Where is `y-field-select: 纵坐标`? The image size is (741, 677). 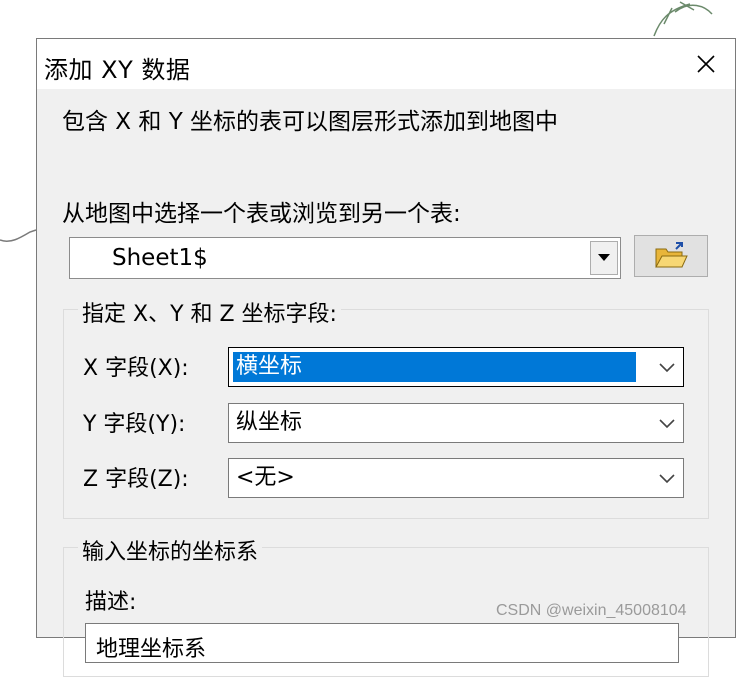 y-field-select: 纵坐标 is located at coordinates (456, 423).